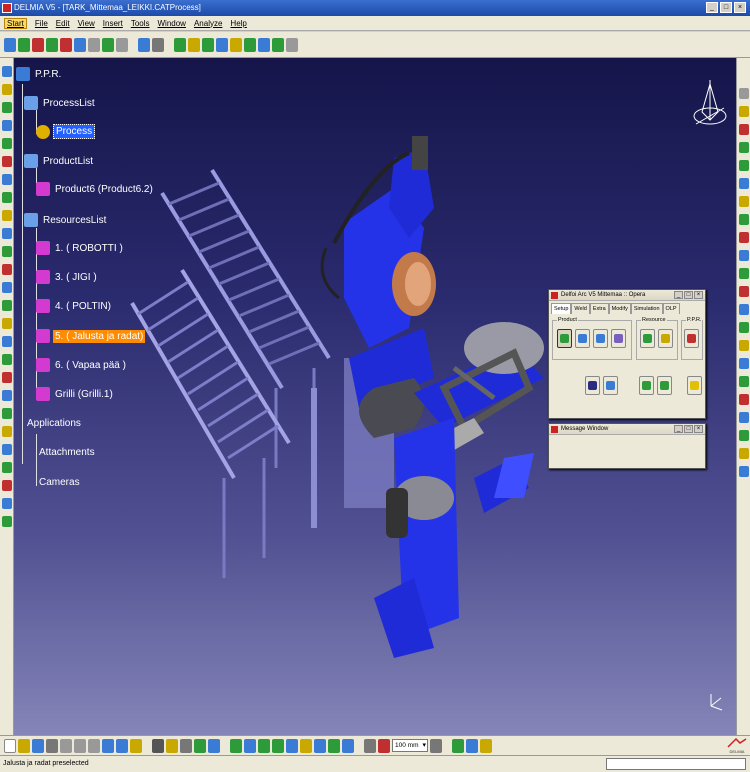 The image size is (750, 772). I want to click on resource-edit-button, so click(665, 338).